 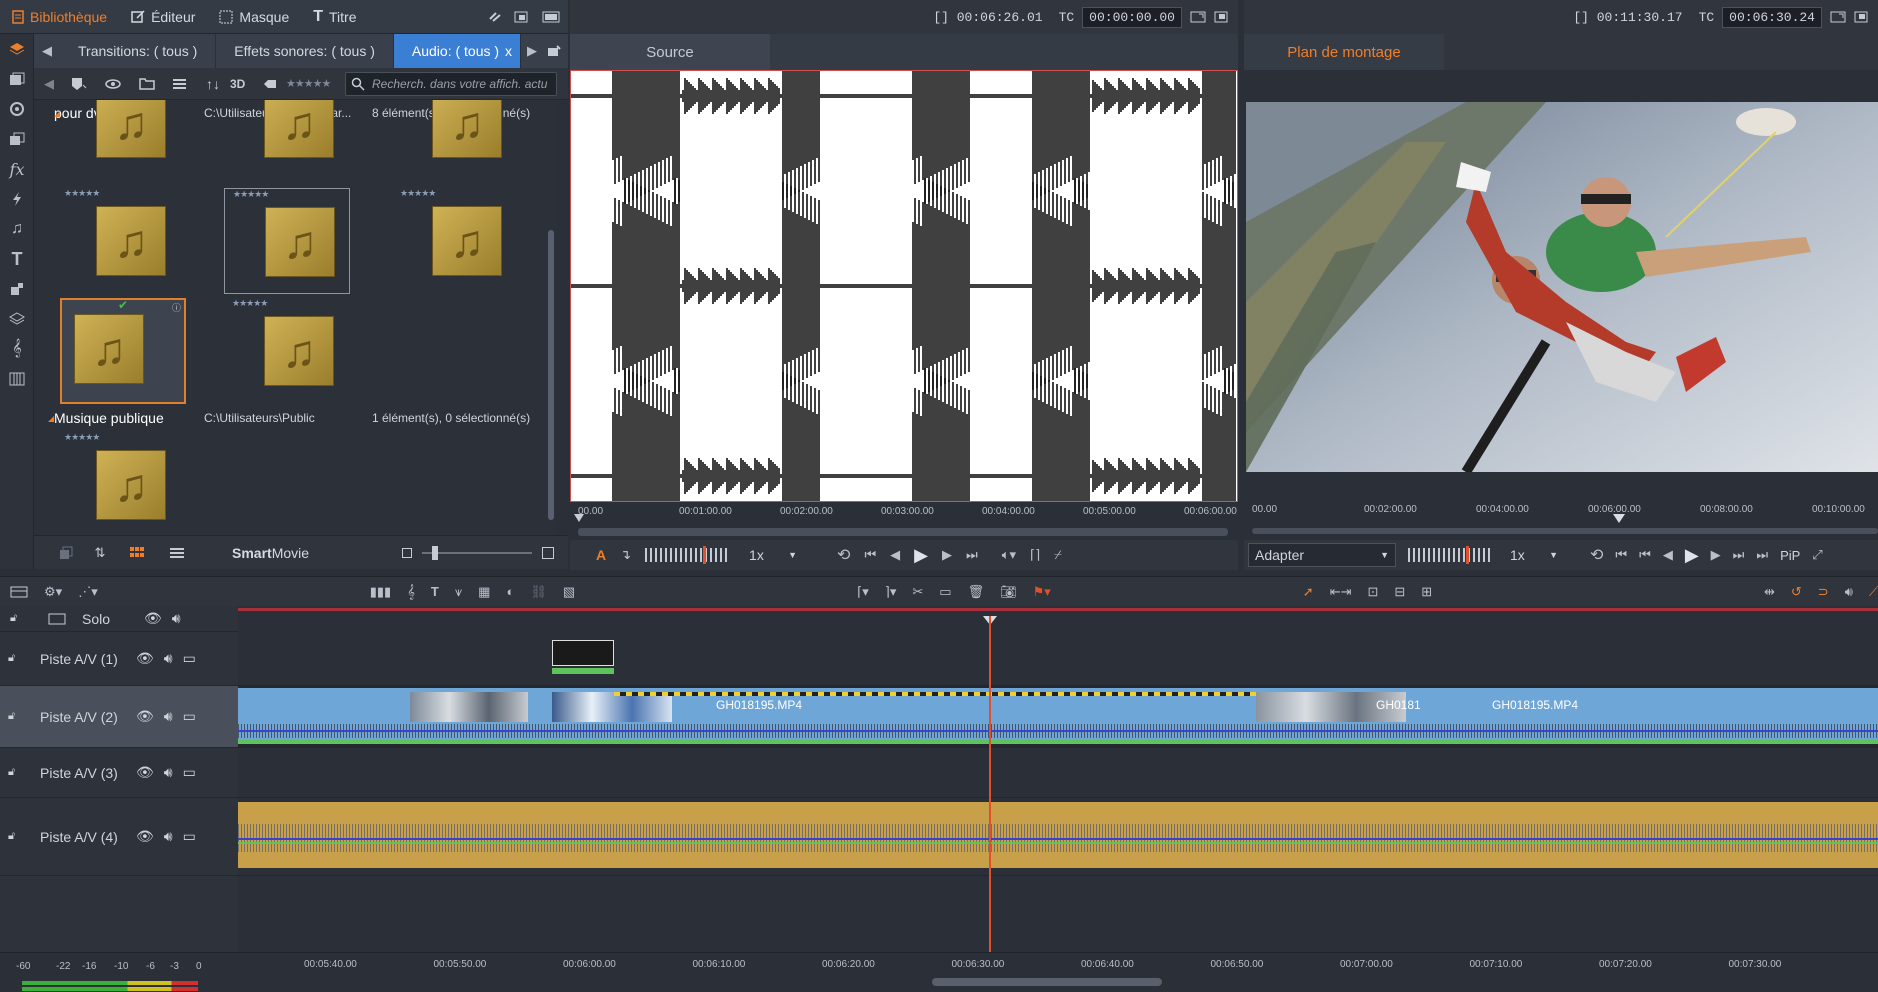 What do you see at coordinates (137, 552) in the screenshot?
I see `grid-view-icon` at bounding box center [137, 552].